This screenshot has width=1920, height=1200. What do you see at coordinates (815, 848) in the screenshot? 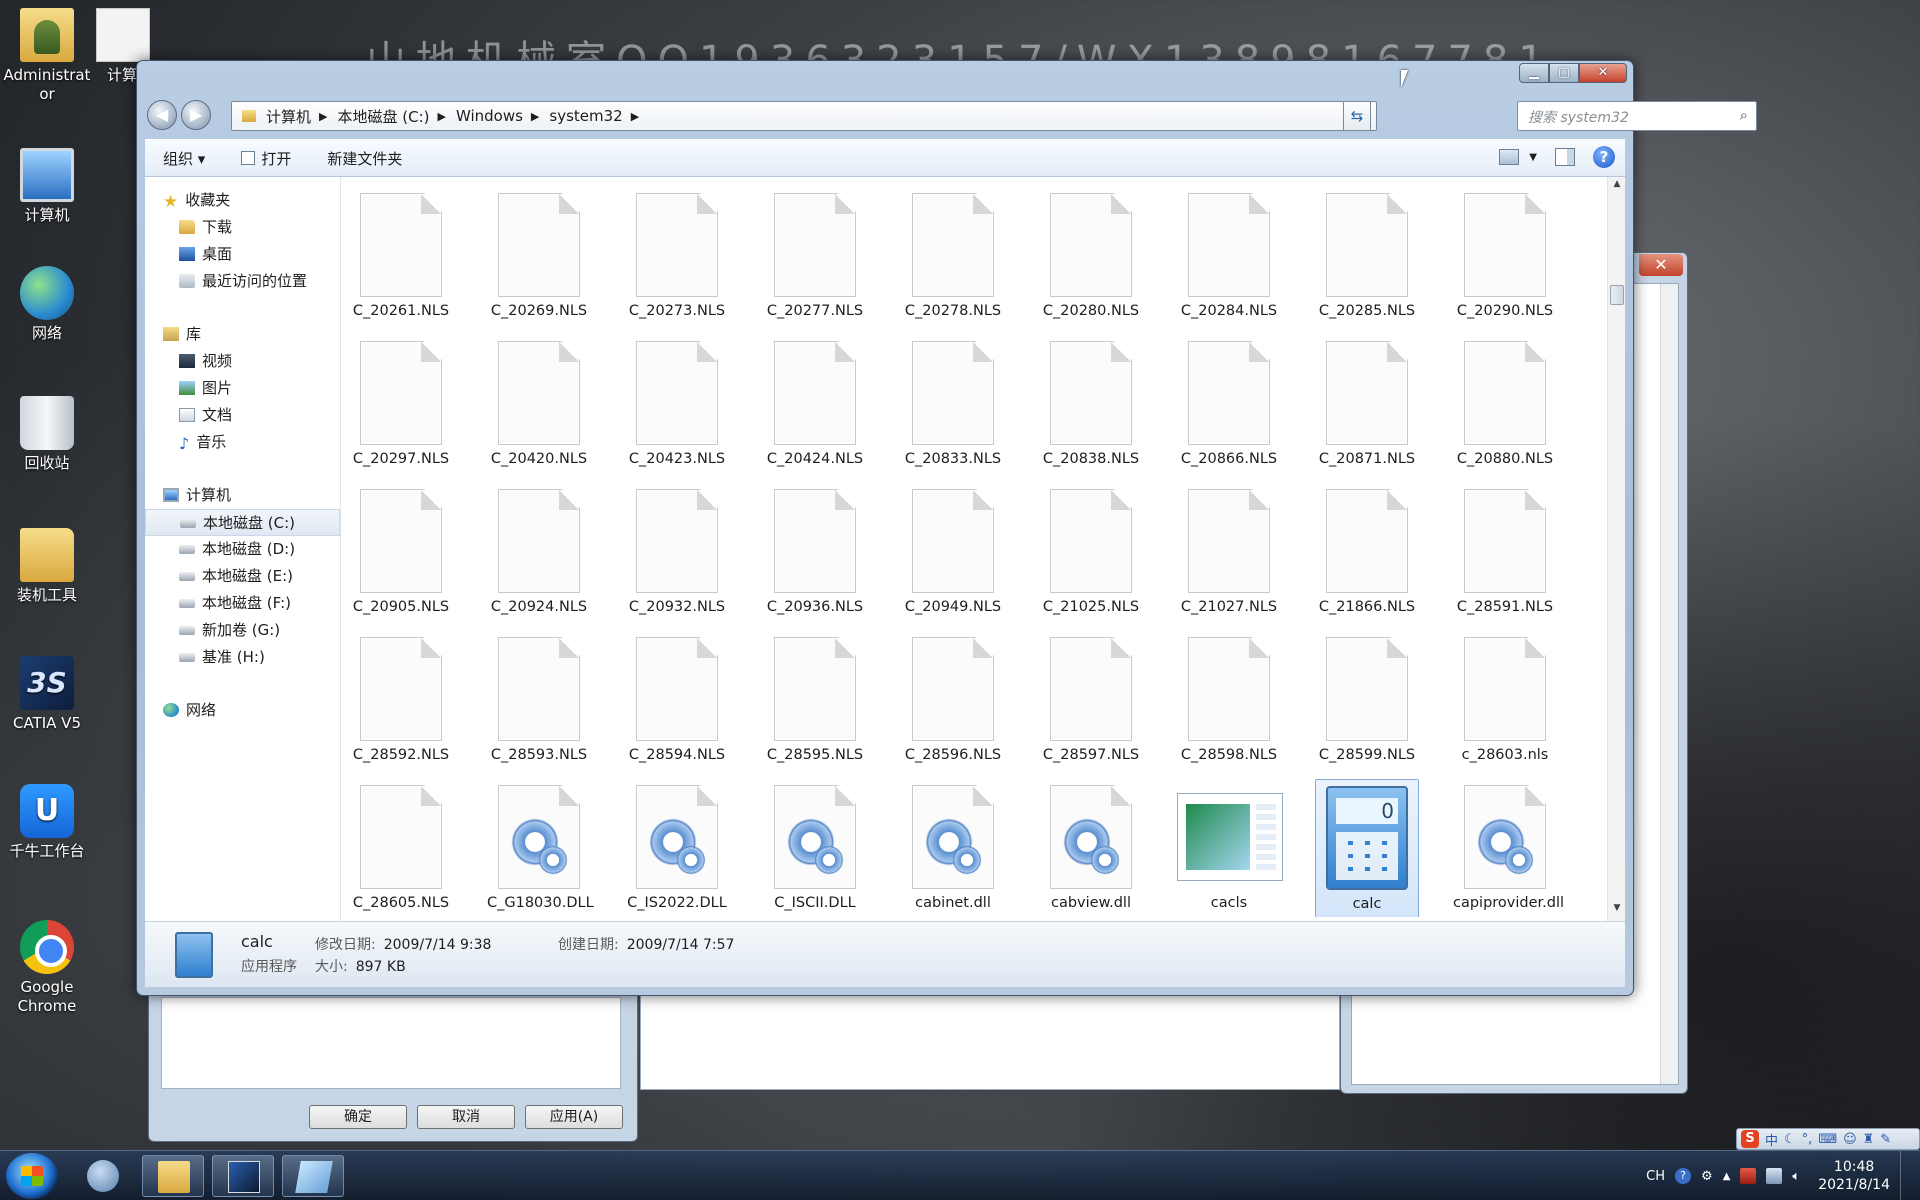
I see `file-item: C_ISCII.DLL` at bounding box center [815, 848].